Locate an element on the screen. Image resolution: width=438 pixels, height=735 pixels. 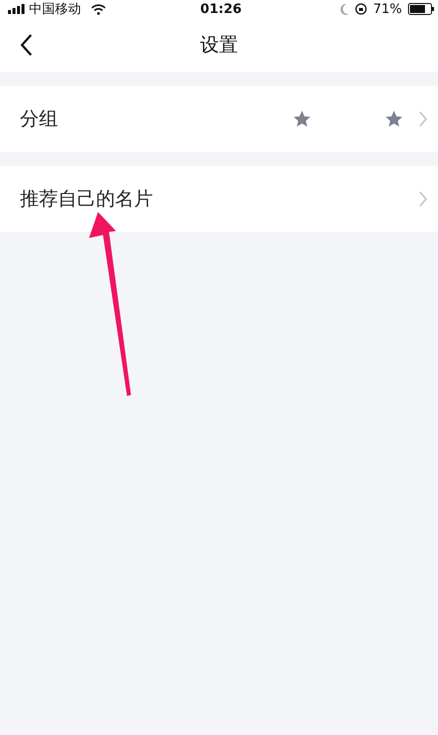
wifi-icon is located at coordinates (98, 9).